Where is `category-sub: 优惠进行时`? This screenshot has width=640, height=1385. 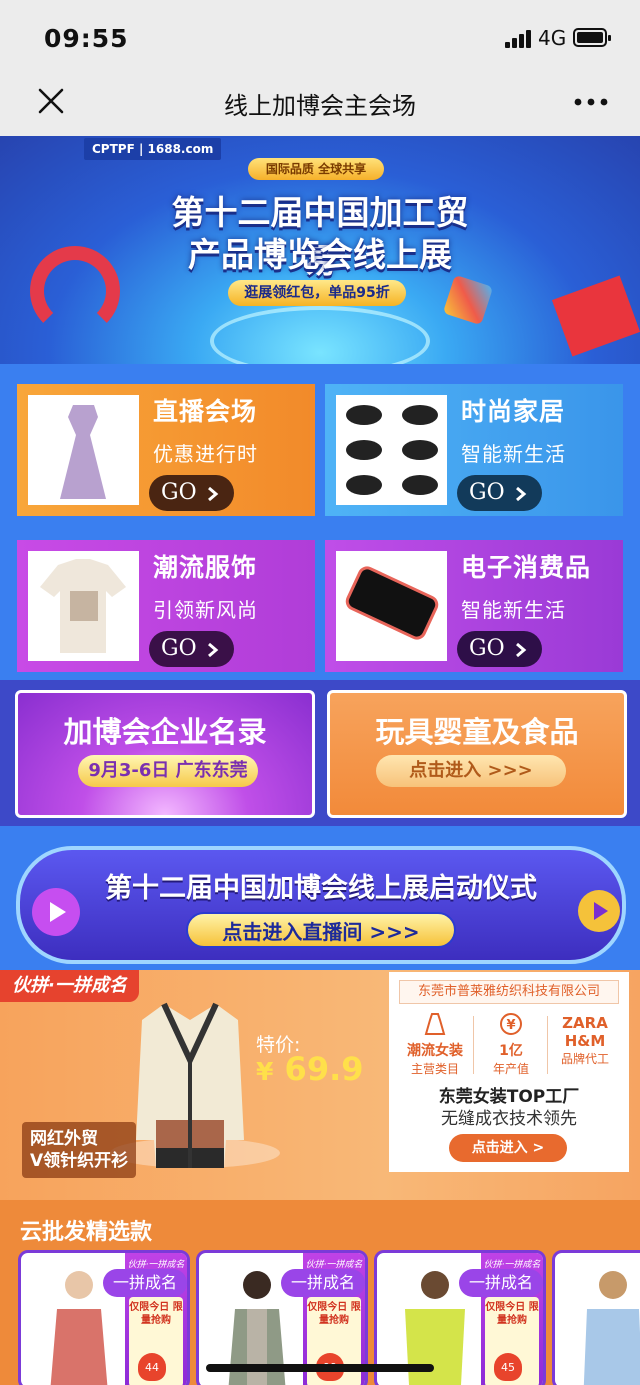 category-sub: 优惠进行时 is located at coordinates (205, 454).